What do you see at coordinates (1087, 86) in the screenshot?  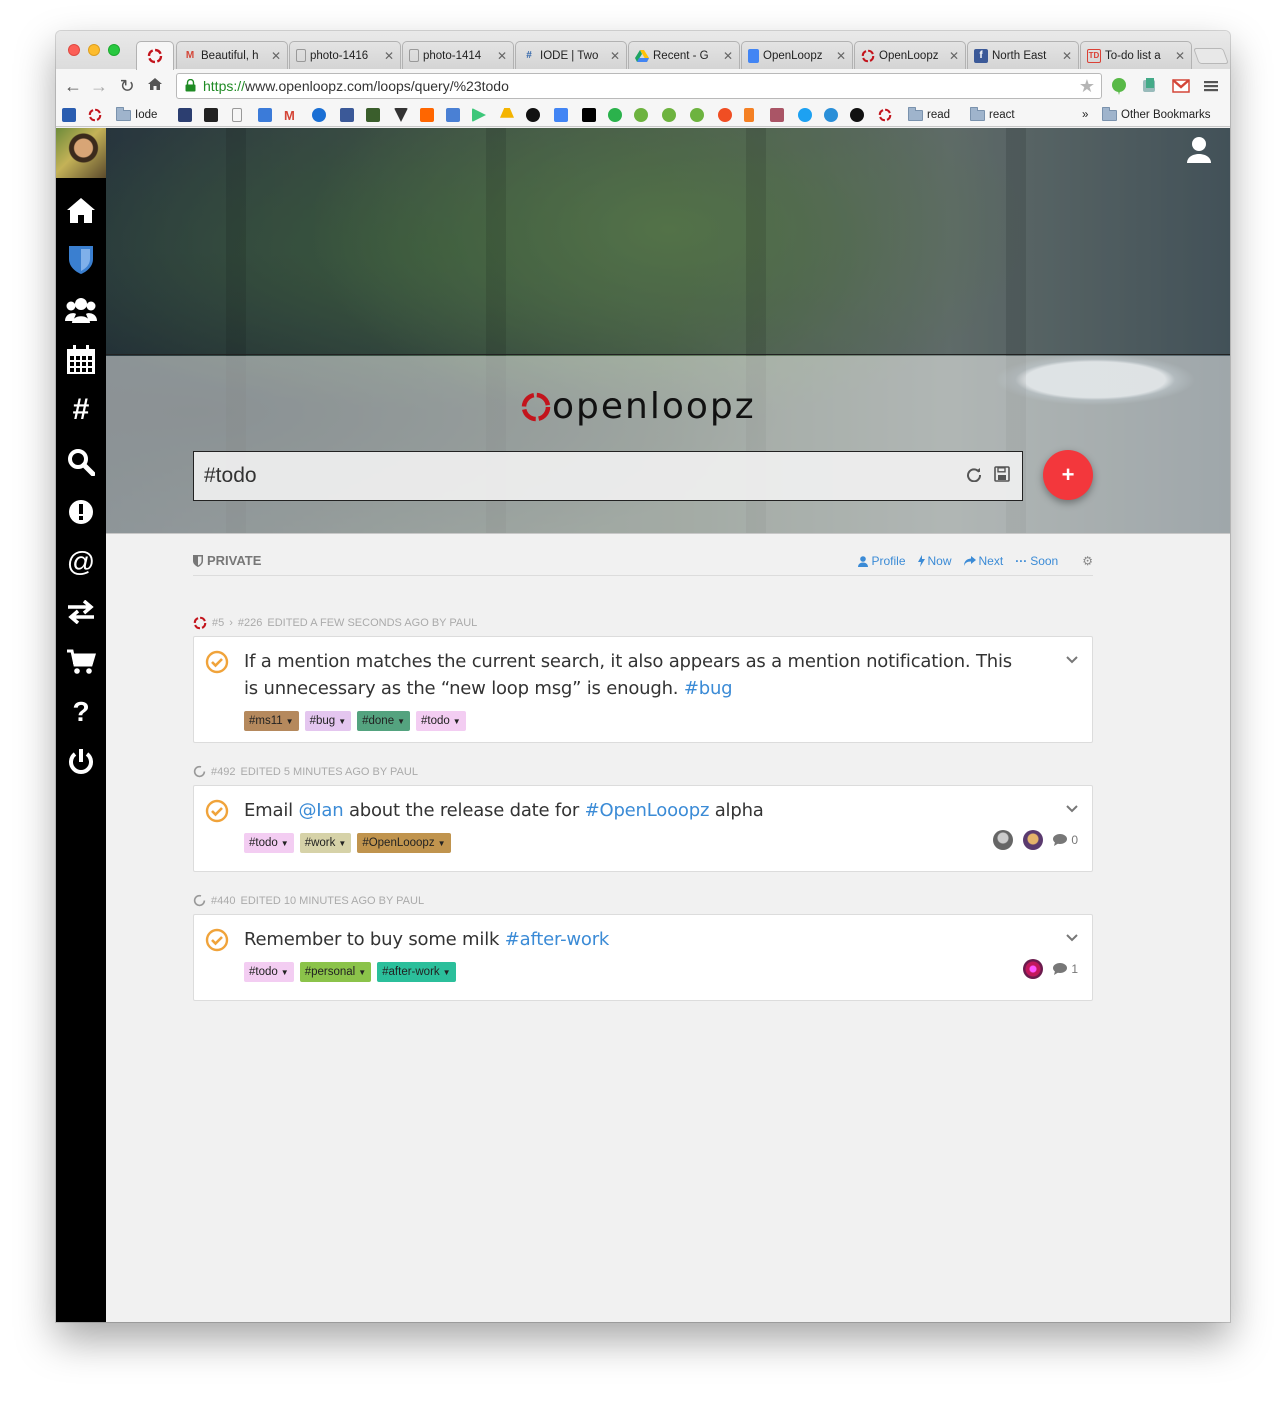 I see `bookmark-star-icon: ★` at bounding box center [1087, 86].